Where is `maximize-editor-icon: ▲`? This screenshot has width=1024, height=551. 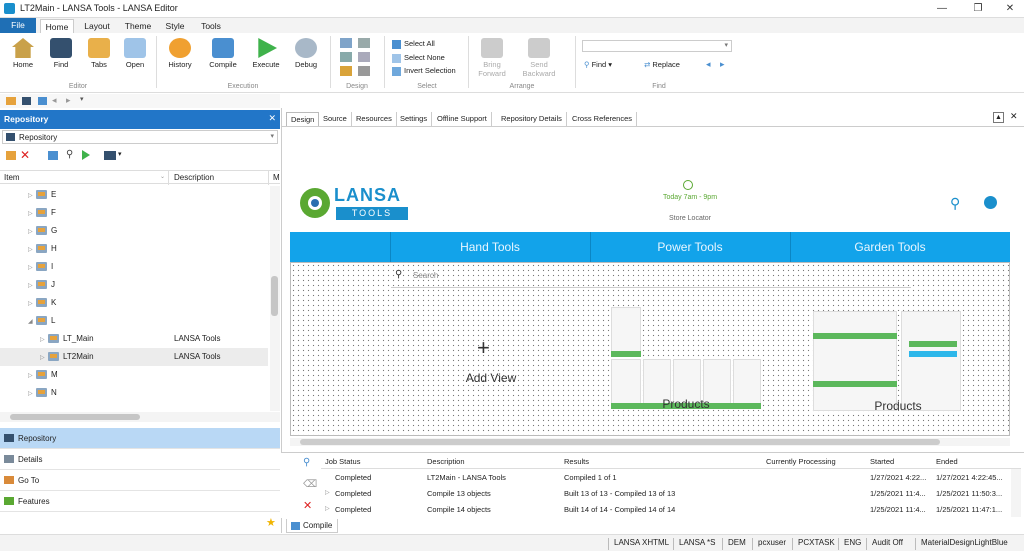 maximize-editor-icon: ▲ is located at coordinates (998, 117).